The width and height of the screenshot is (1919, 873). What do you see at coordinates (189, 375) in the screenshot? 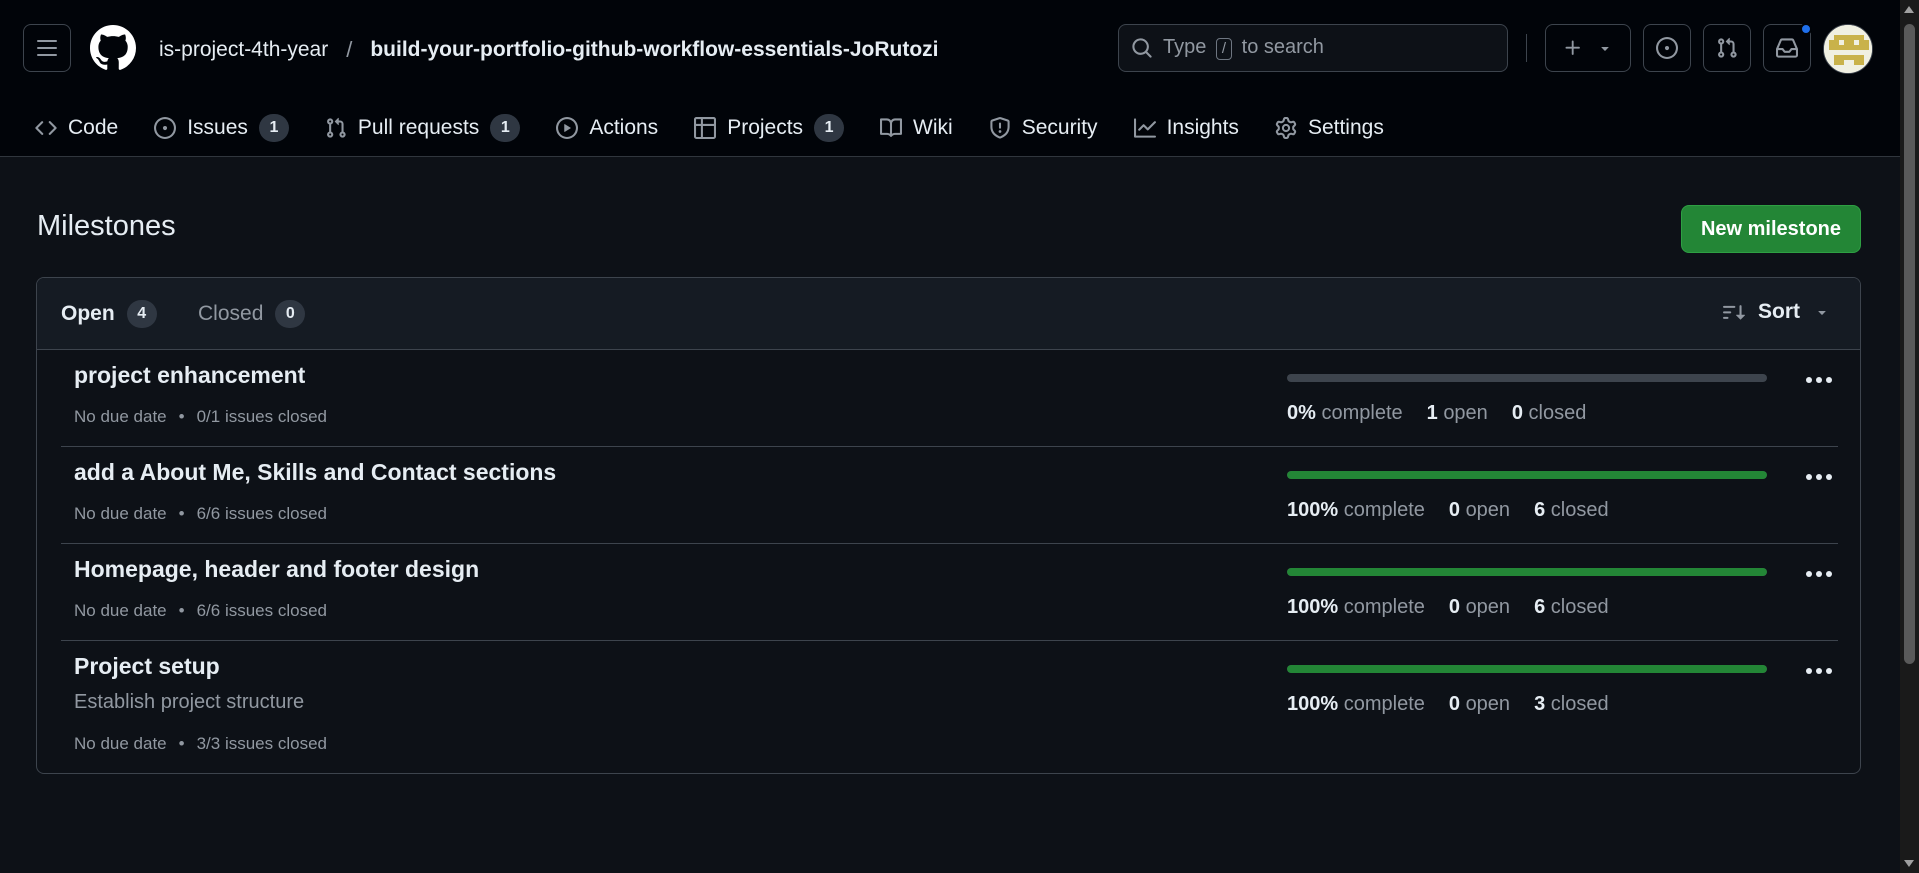
I see `milestone-title-link: project enhancement` at bounding box center [189, 375].